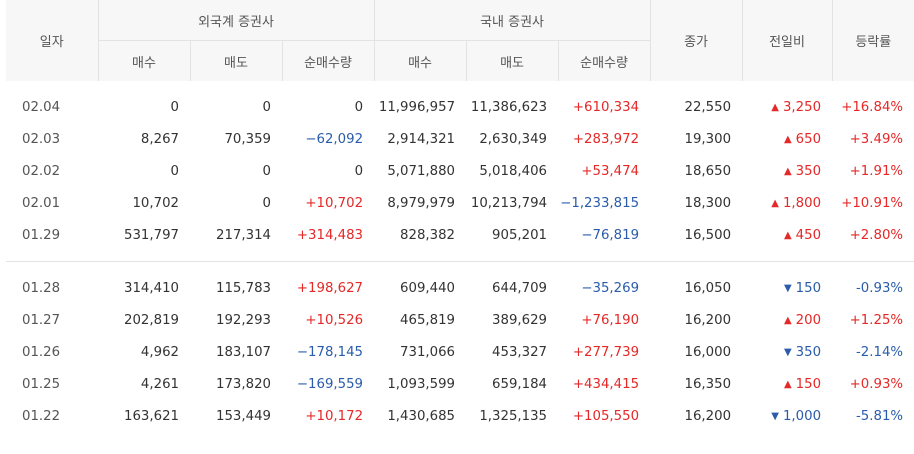 The image size is (914, 454). I want to click on header-change: 전일비, so click(787, 40).